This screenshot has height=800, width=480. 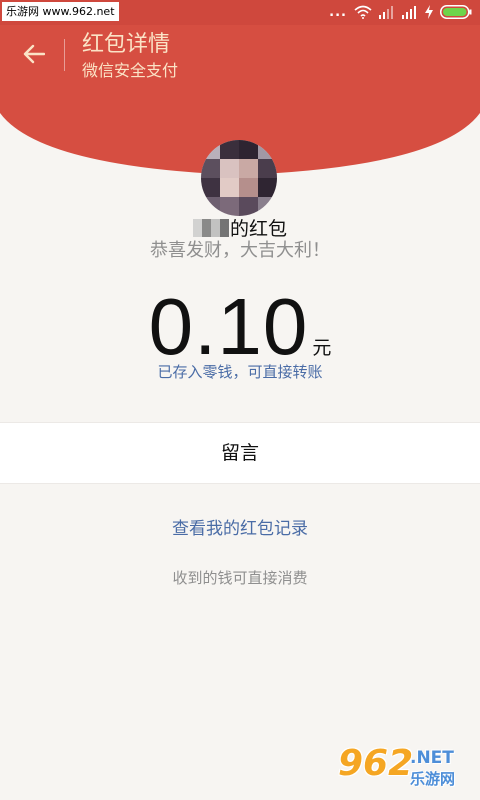 I want to click on spend-note: 收到的钱可直接消费, so click(x=240, y=578).